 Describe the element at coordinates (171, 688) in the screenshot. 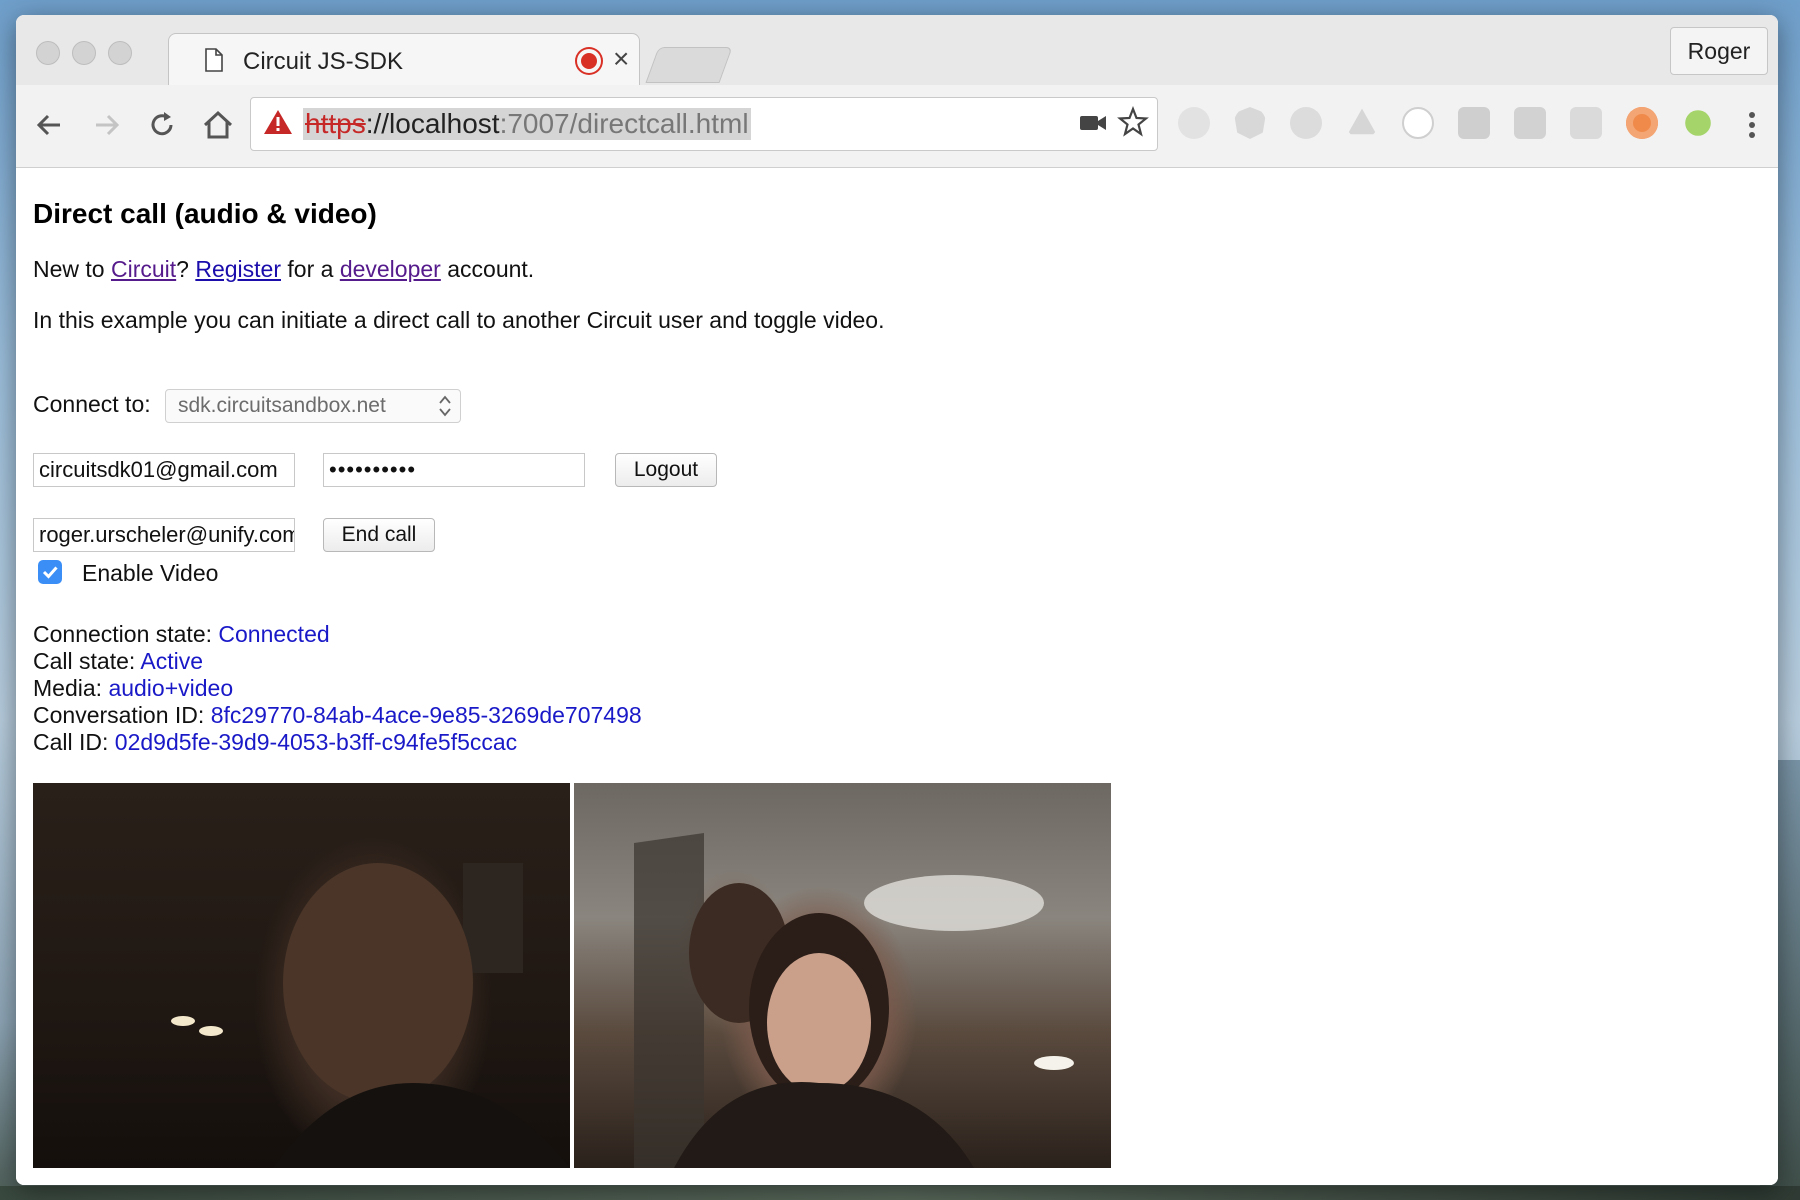

I see `media-value: audio+video` at that location.